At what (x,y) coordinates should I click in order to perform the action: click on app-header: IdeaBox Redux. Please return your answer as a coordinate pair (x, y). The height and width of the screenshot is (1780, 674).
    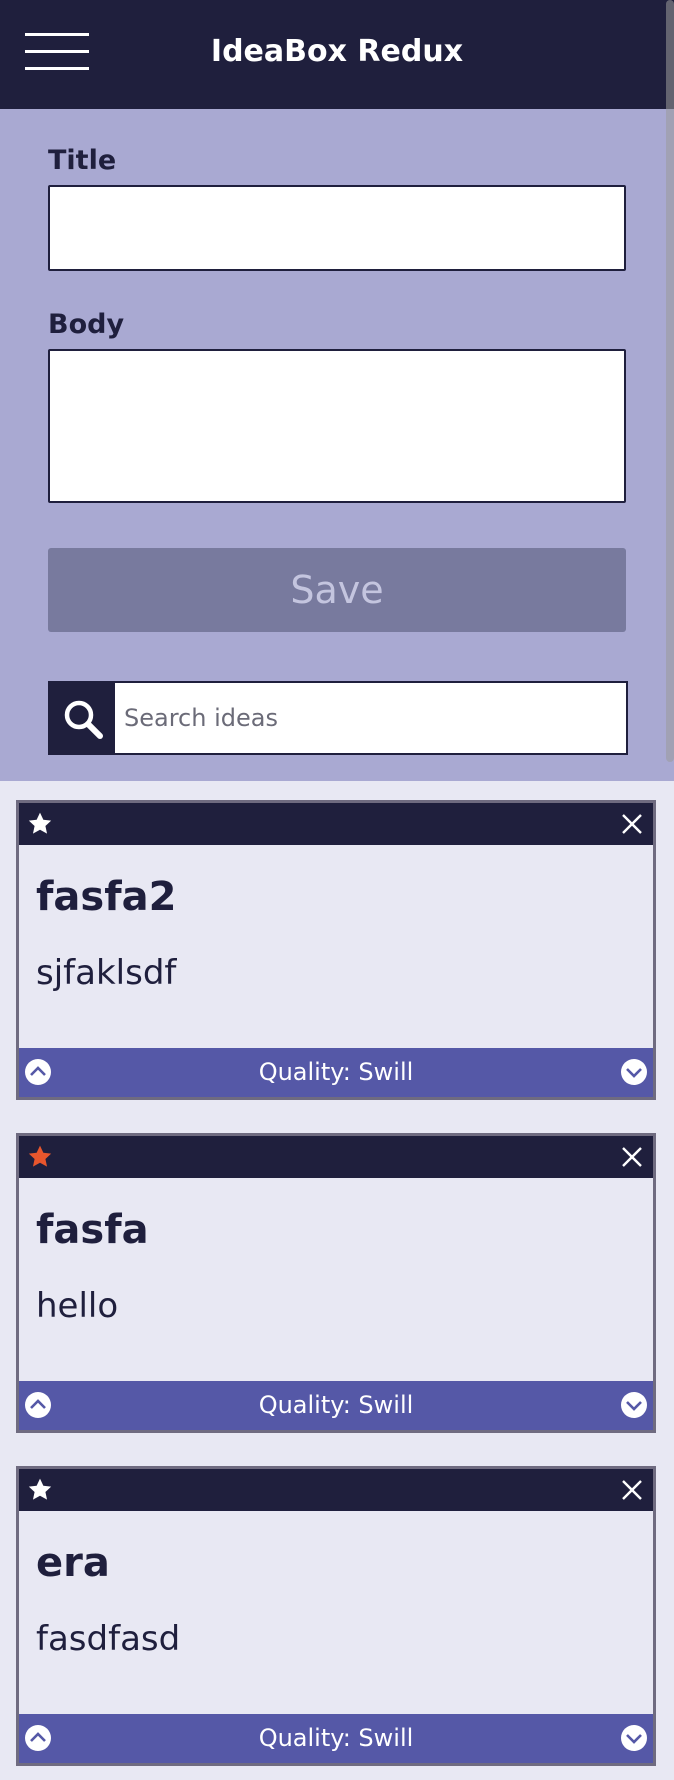
    Looking at the image, I should click on (337, 54).